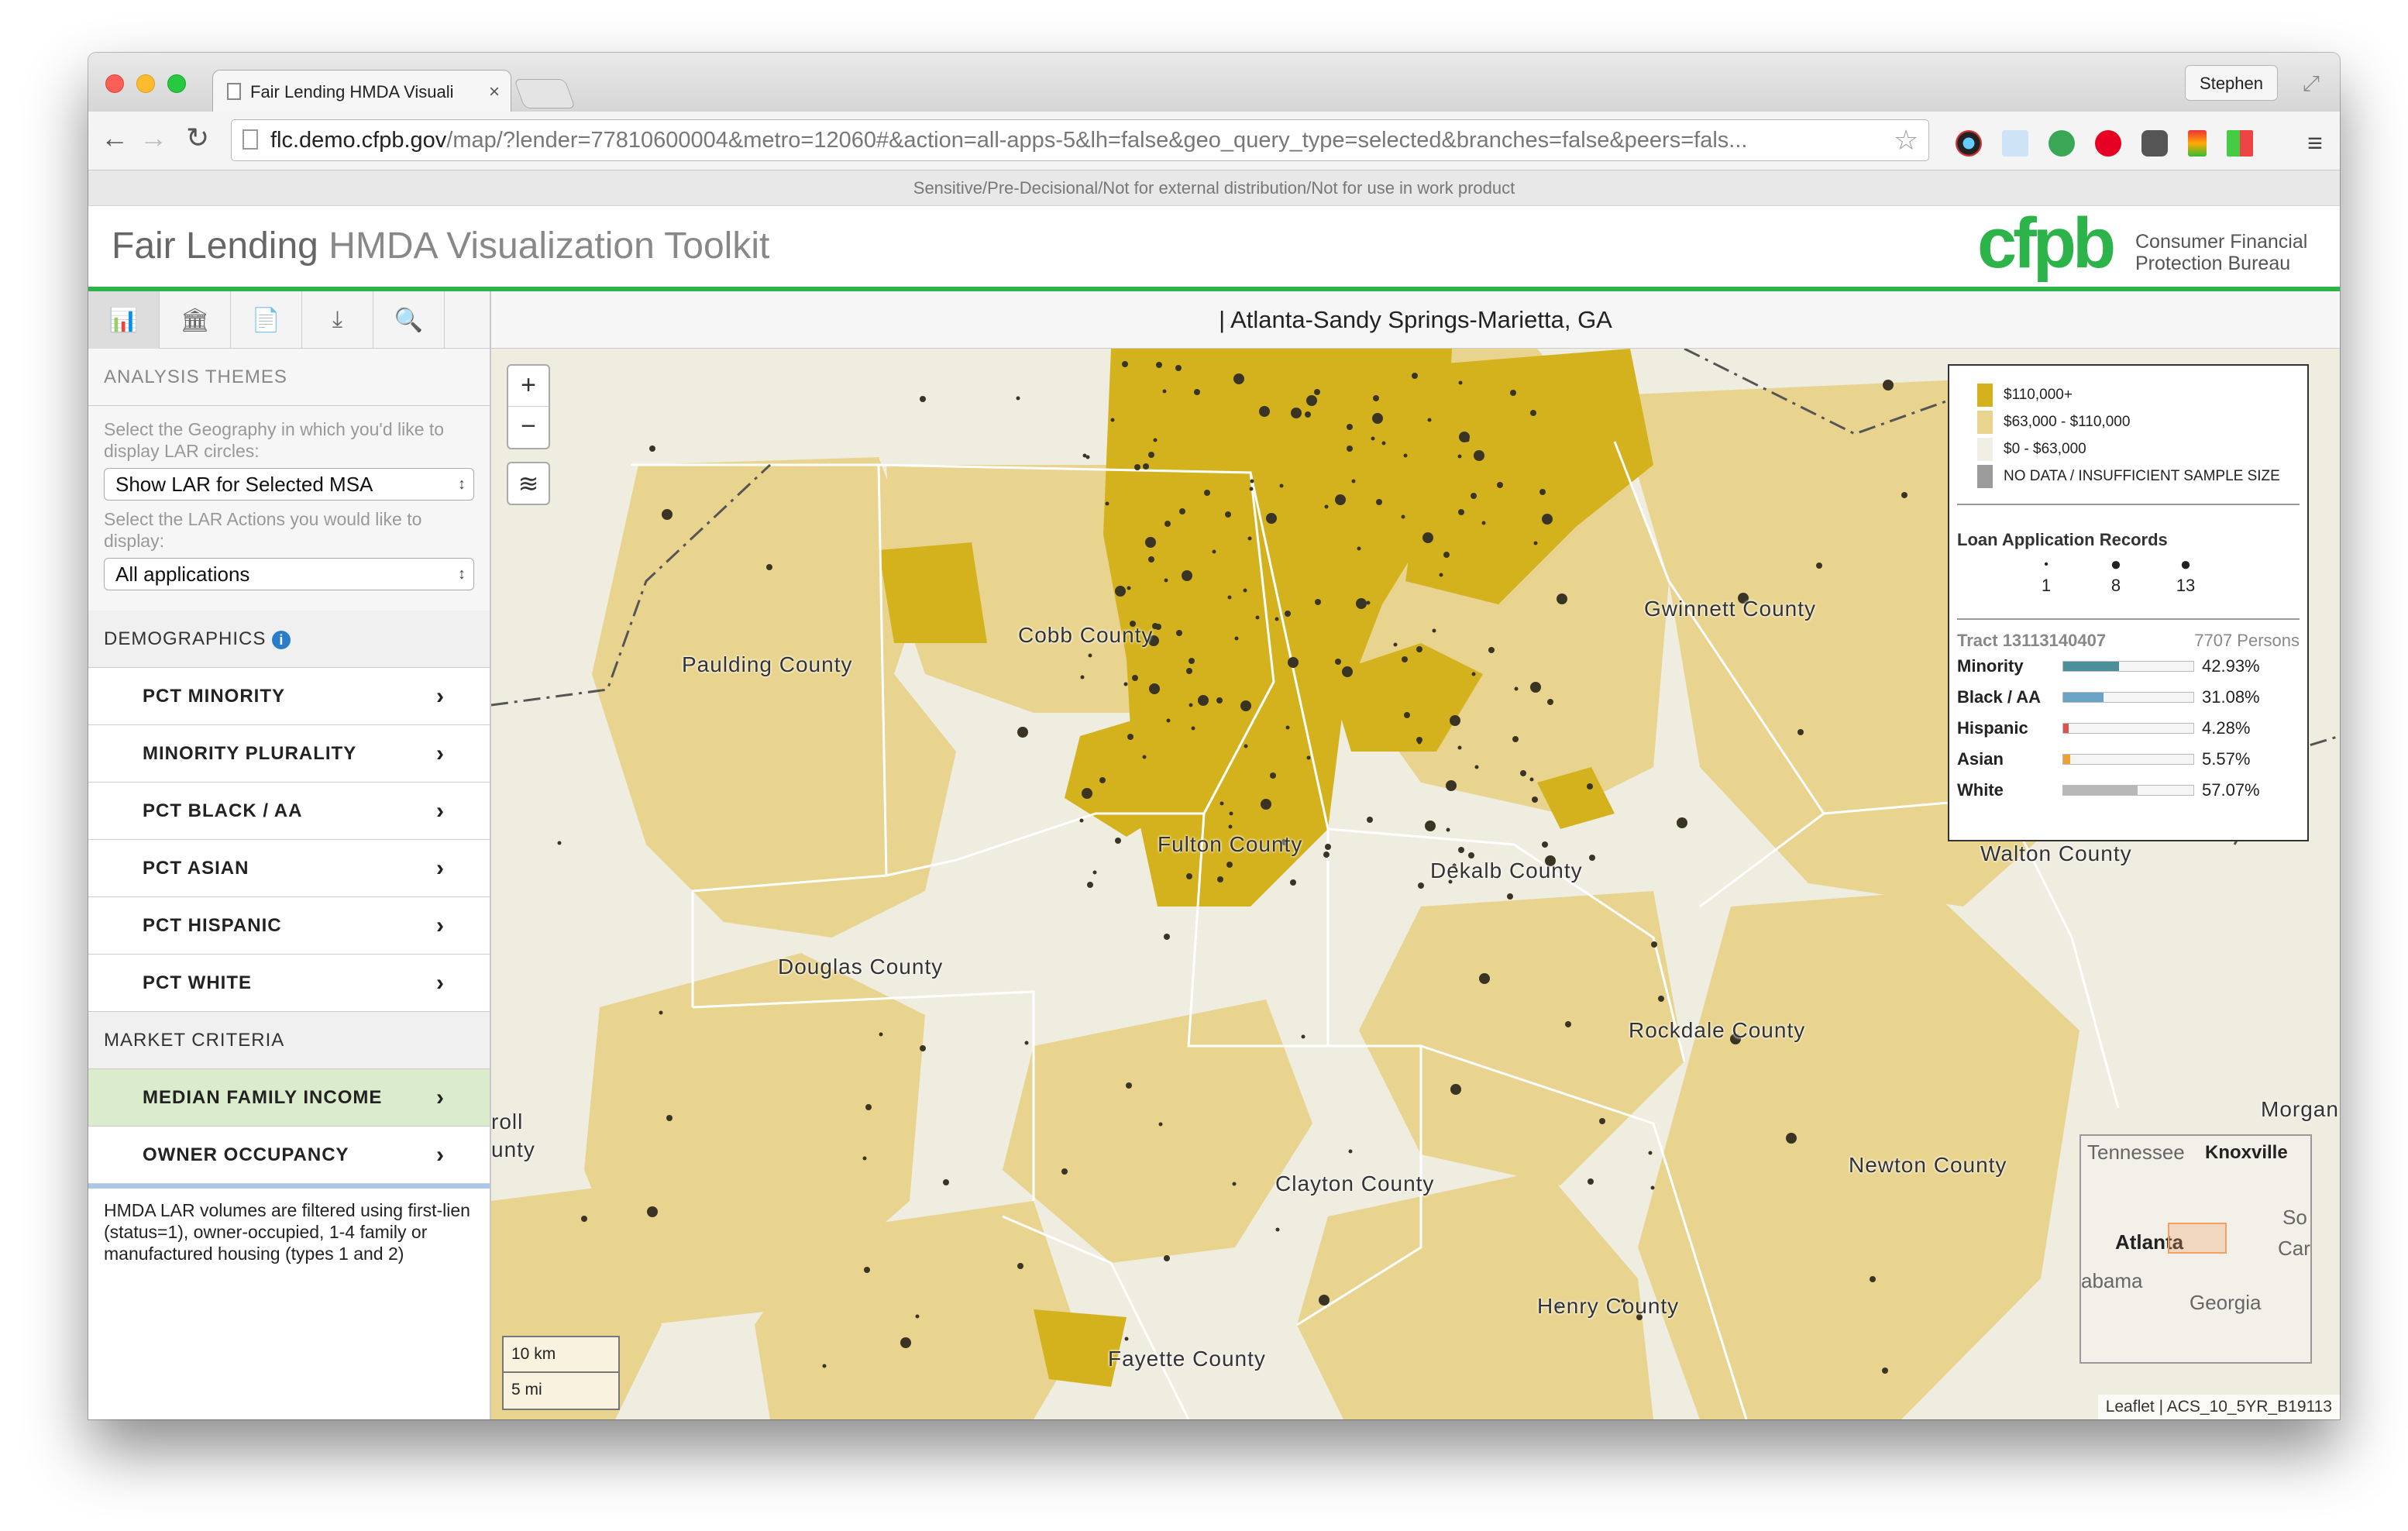 This screenshot has height=1531, width=2408. I want to click on zoom-in-button: +, so click(528, 386).